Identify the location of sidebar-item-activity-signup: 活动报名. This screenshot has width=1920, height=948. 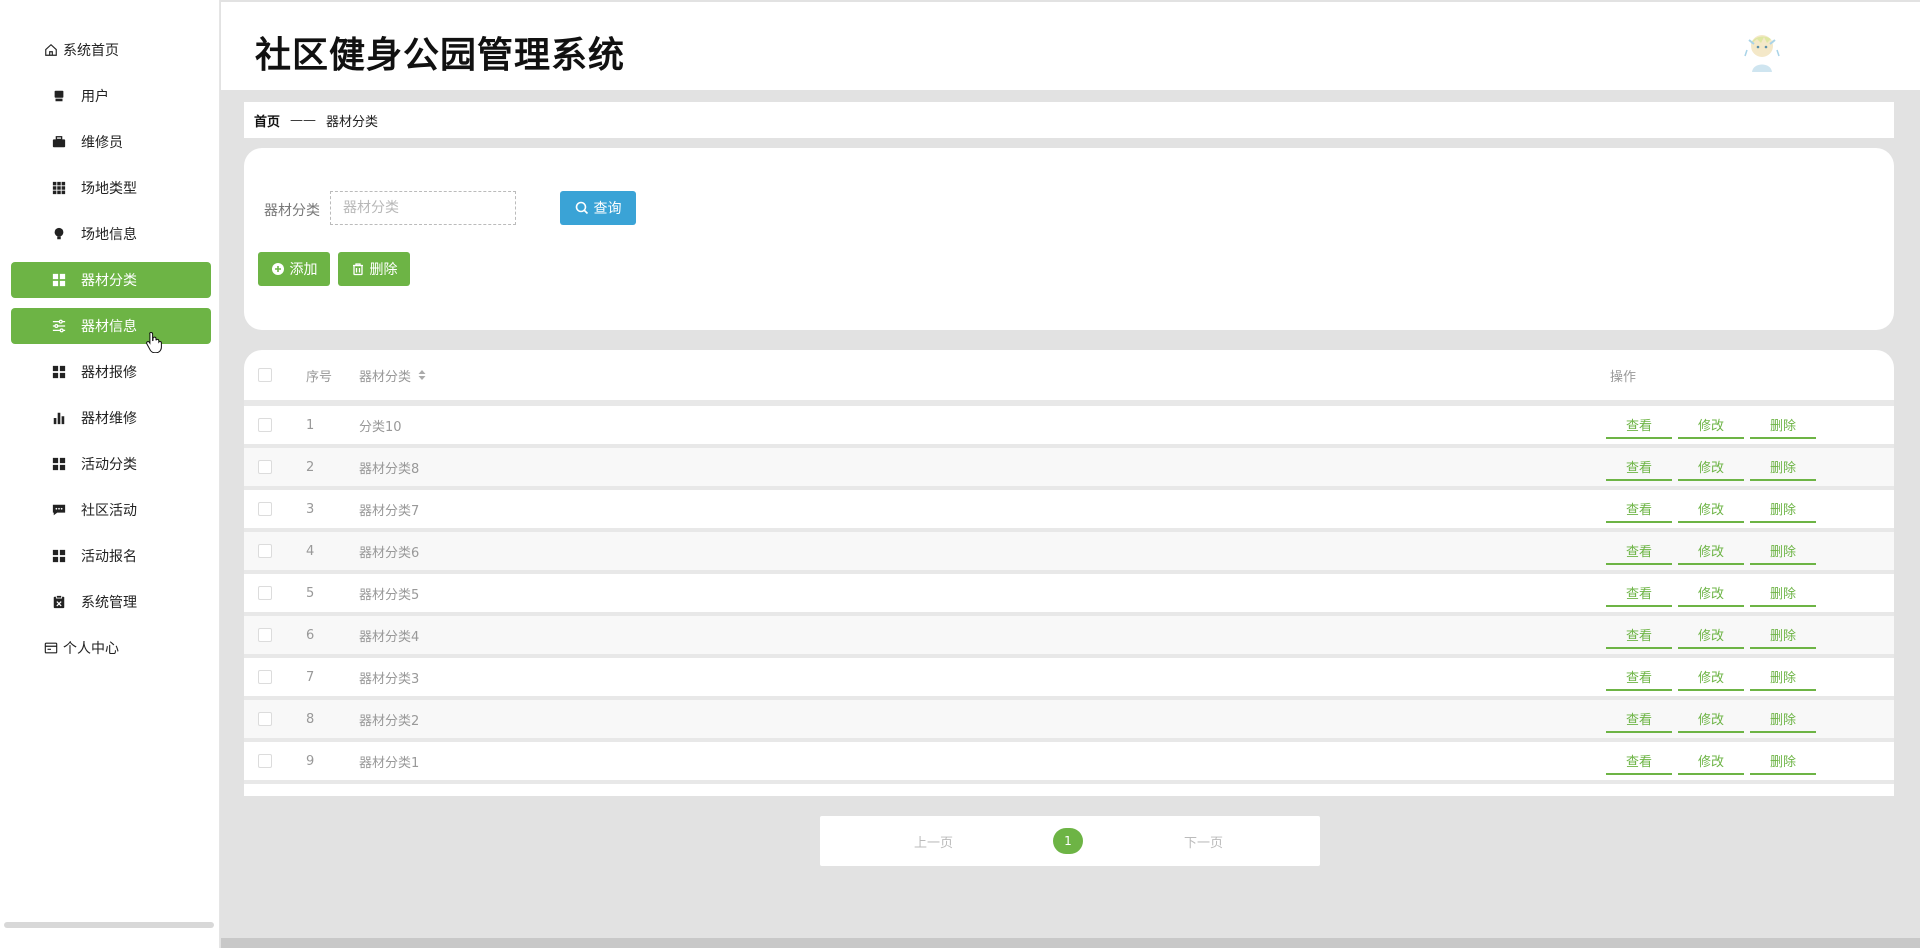
(111, 556).